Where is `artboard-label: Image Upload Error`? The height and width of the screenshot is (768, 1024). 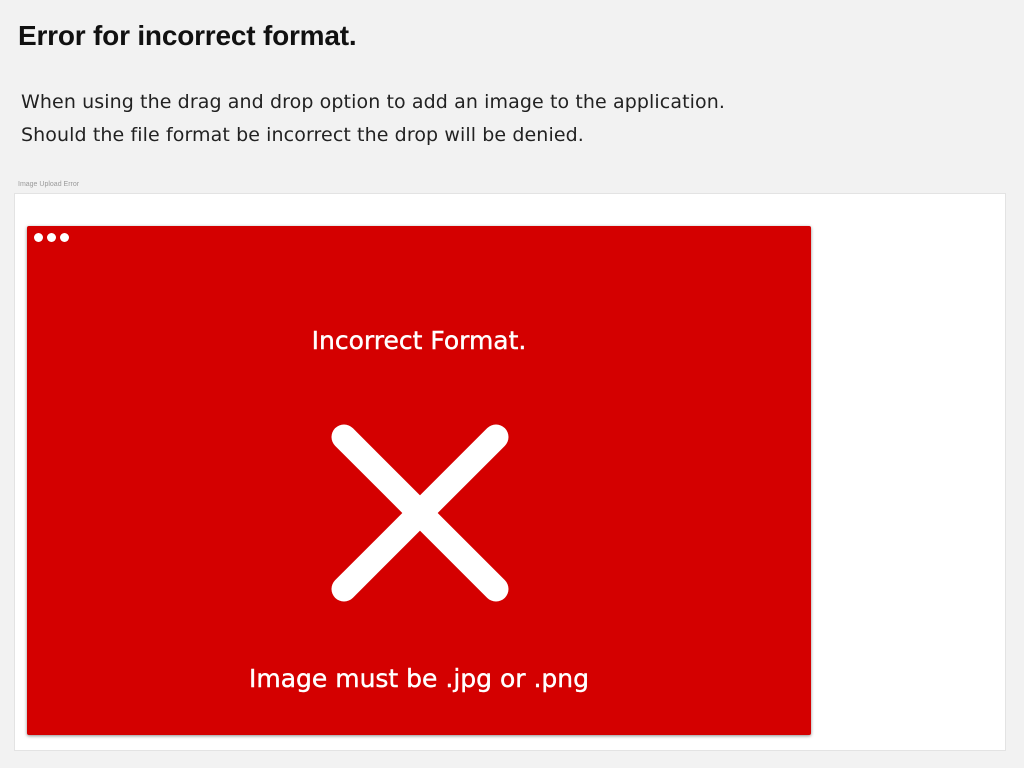
artboard-label: Image Upload Error is located at coordinates (49, 184).